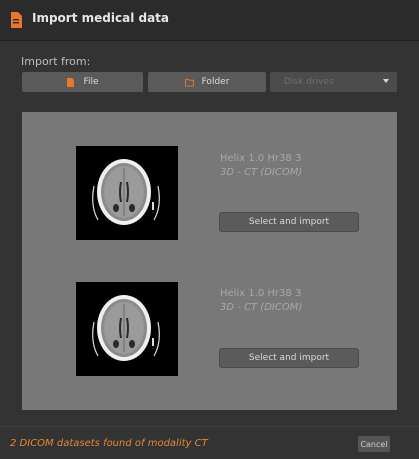 The width and height of the screenshot is (419, 459). What do you see at coordinates (16, 20) in the screenshot?
I see `document-icon` at bounding box center [16, 20].